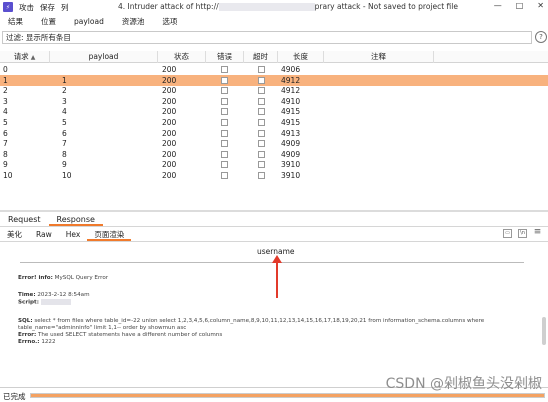 This screenshot has width=548, height=402. I want to click on tab-pretty: 美化, so click(14, 235).